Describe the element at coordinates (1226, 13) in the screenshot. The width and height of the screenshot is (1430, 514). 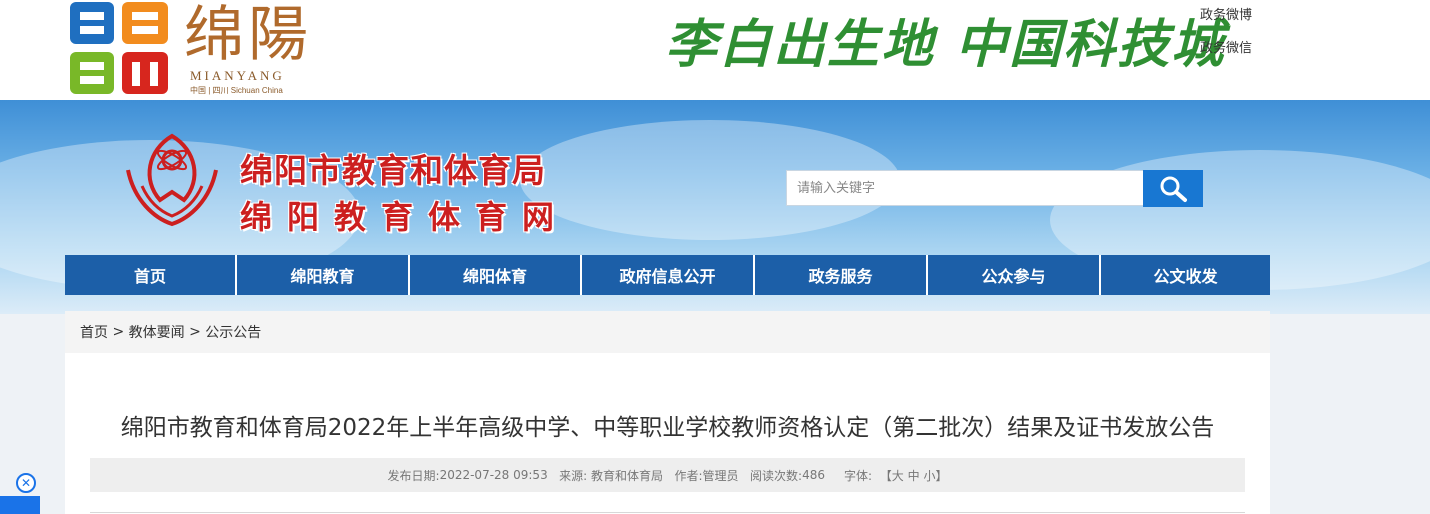
I see `weibo-link: 政务微博` at that location.